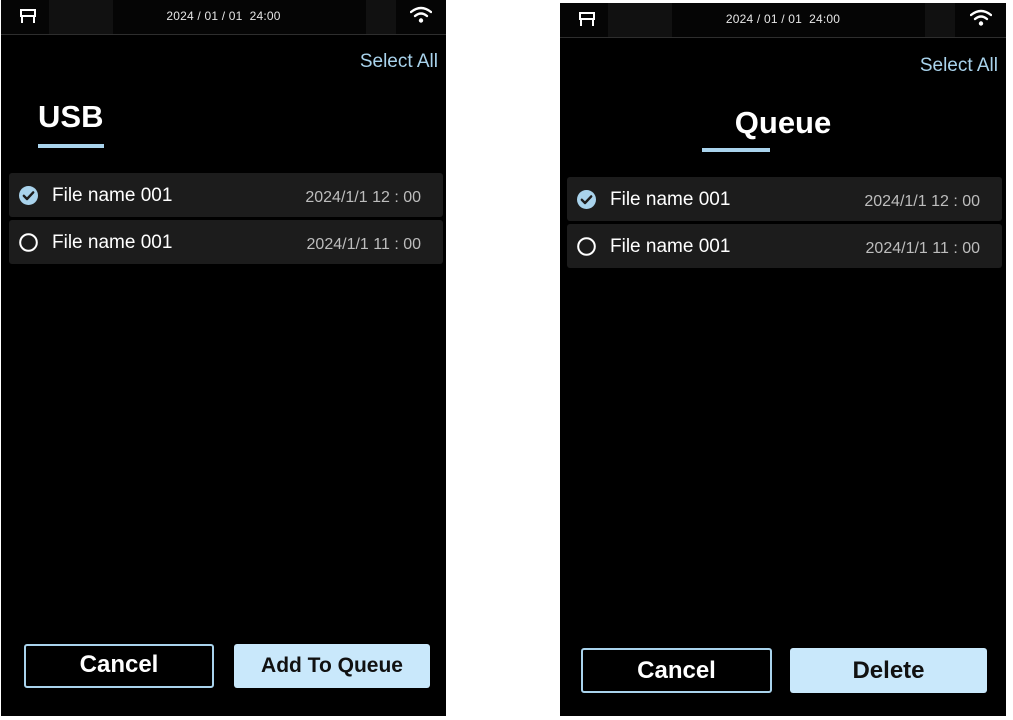 Image resolution: width=1013 pixels, height=720 pixels. What do you see at coordinates (783, 122) in the screenshot?
I see `page-title: Queue` at bounding box center [783, 122].